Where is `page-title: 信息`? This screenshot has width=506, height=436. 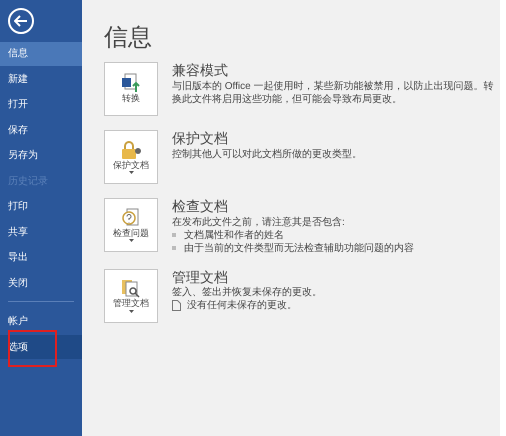
page-title: 信息 is located at coordinates (128, 38).